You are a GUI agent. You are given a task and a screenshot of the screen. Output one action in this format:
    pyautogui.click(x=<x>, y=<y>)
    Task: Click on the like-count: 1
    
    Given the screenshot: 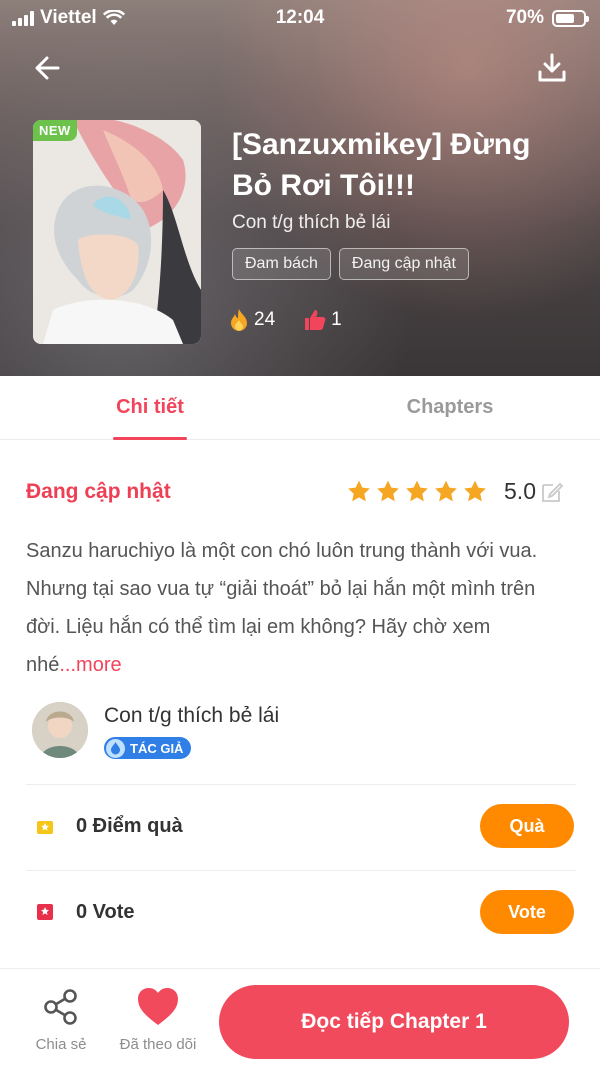 What is the action you would take?
    pyautogui.click(x=336, y=319)
    